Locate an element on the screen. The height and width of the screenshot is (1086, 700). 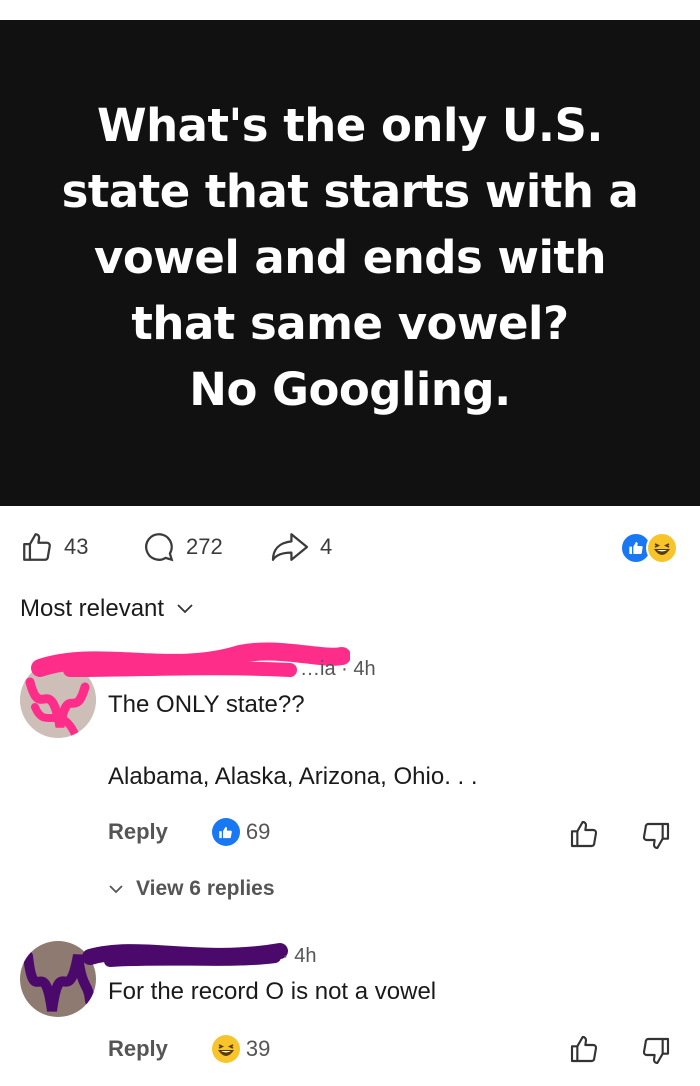
comment-text: Alabama, Alaska, Arizona, Ohio. . . is located at coordinates (293, 776).